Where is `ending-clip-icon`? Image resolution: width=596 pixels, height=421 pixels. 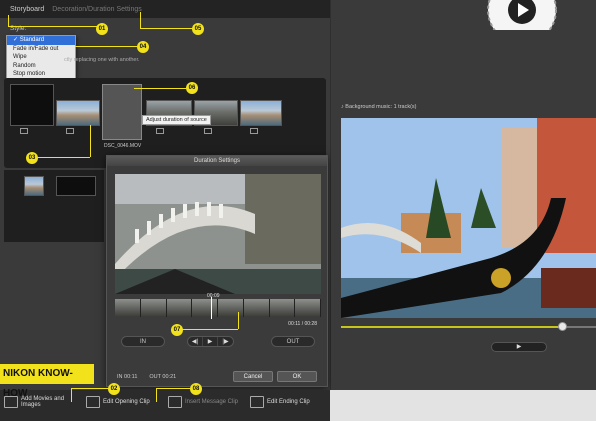
ending-clip-icon is located at coordinates (257, 402).